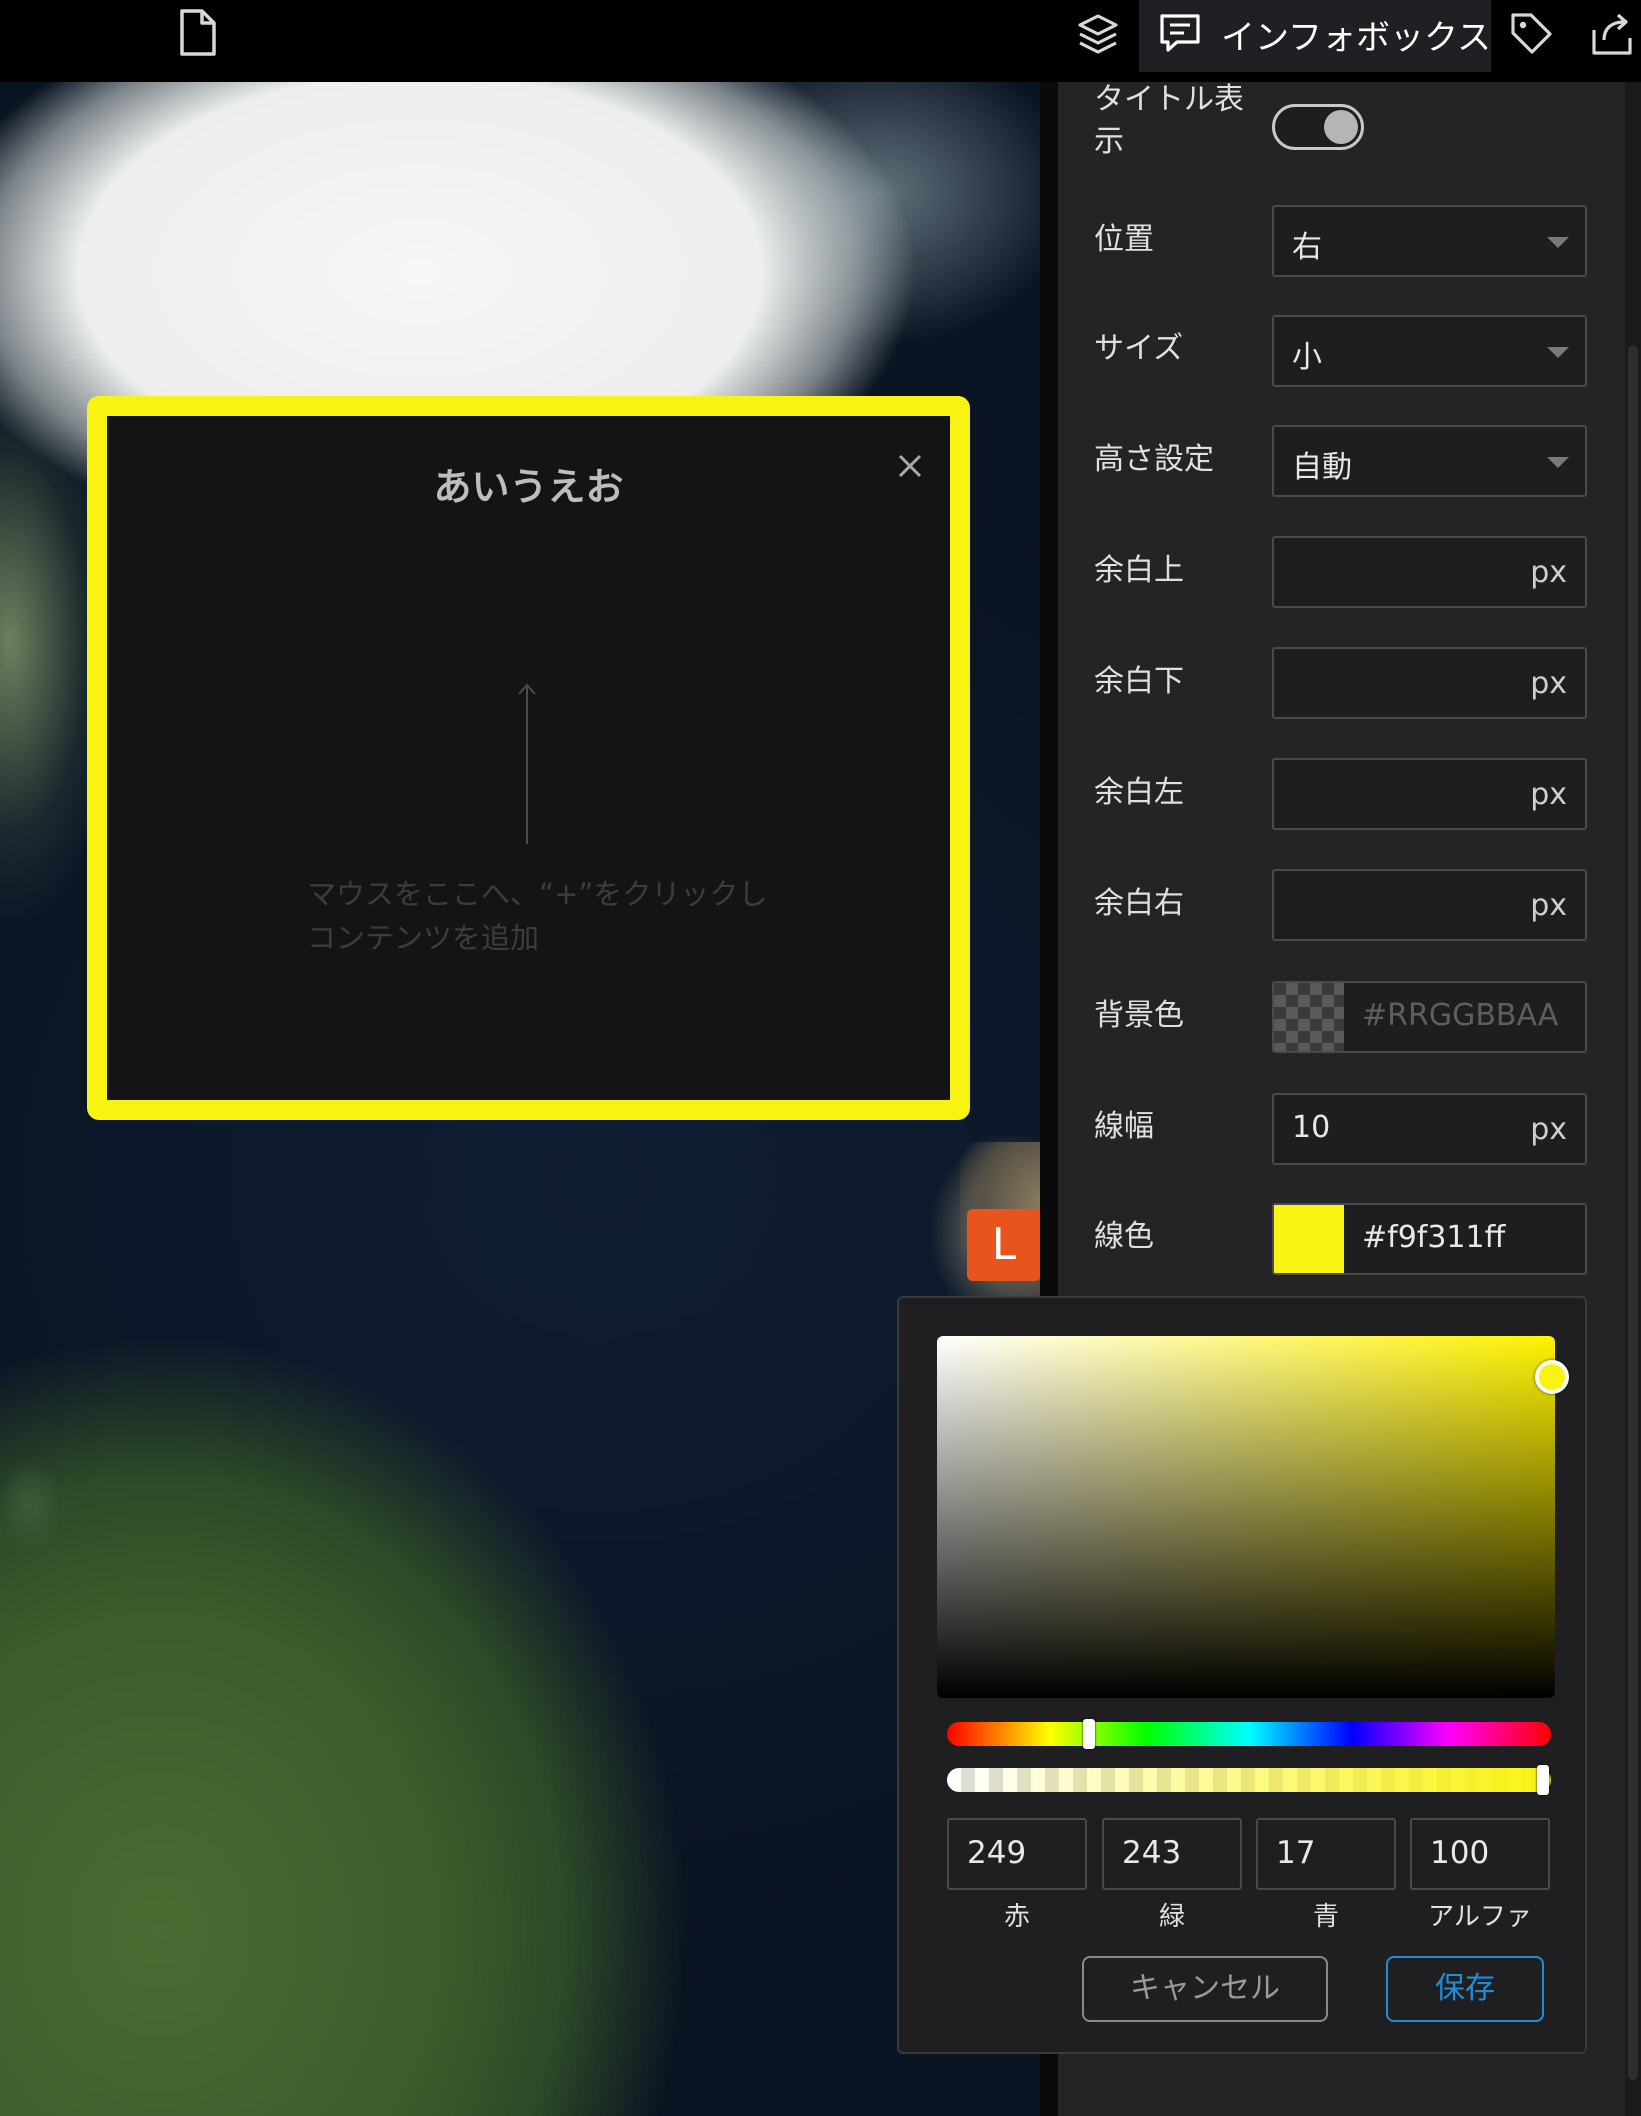 The height and width of the screenshot is (2116, 1641). What do you see at coordinates (1480, 1854) in the screenshot?
I see `alpha-input: 100` at bounding box center [1480, 1854].